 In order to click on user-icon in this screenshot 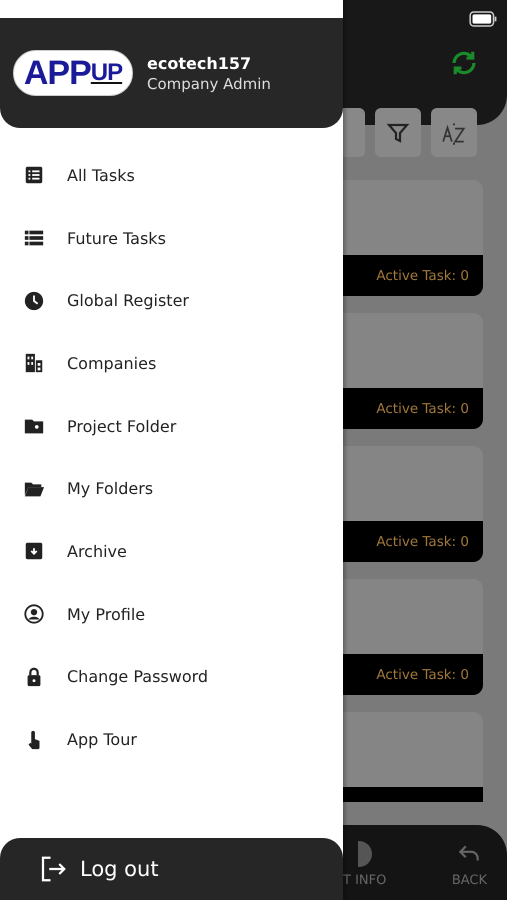, I will do `click(34, 614)`.